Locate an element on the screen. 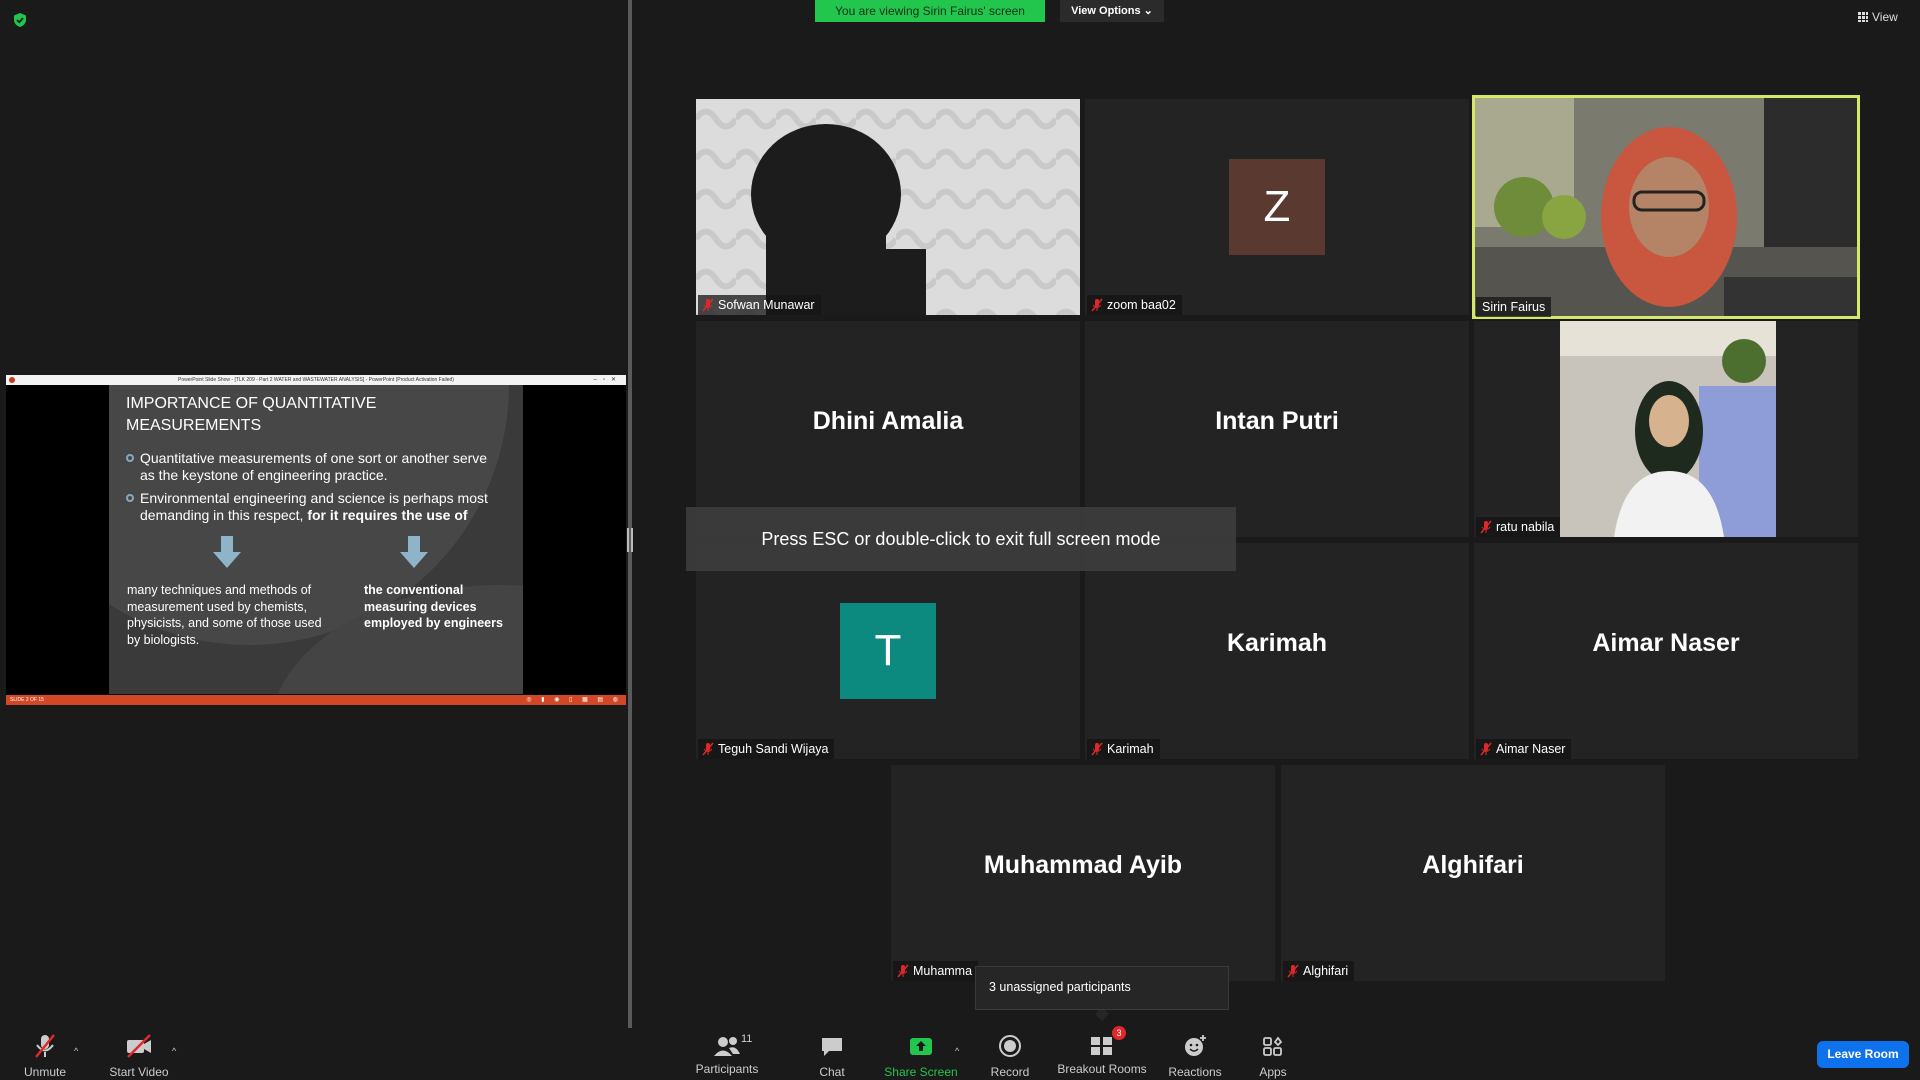  participant-name: Teguh Sandi Wijaya is located at coordinates (773, 749).